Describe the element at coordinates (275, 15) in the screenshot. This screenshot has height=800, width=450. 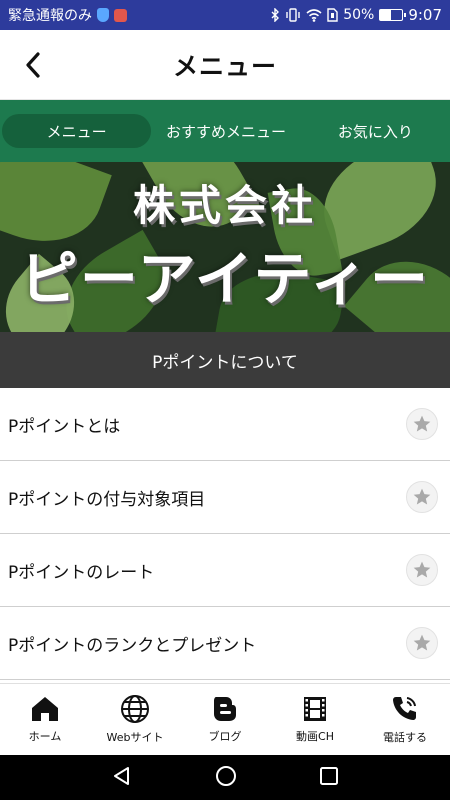
I see `bluetooth-icon` at that location.